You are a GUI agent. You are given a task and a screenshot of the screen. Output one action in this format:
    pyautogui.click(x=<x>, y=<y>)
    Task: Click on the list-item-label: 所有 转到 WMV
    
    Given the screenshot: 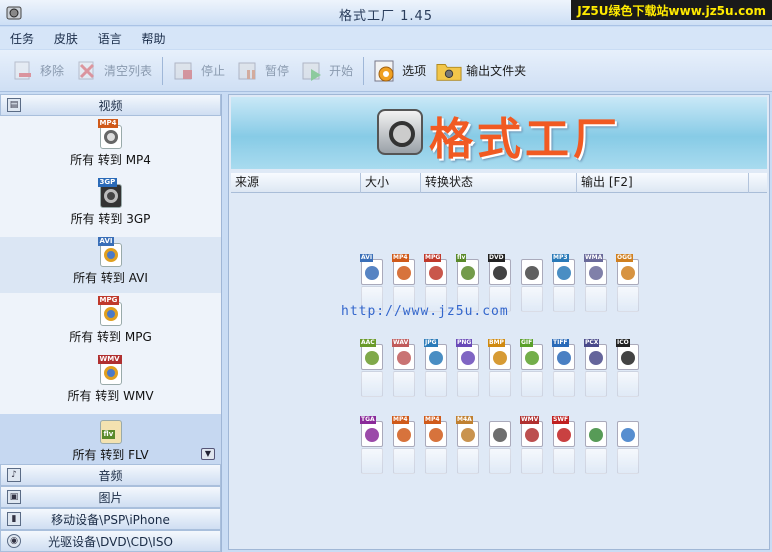 What is the action you would take?
    pyautogui.click(x=110, y=396)
    